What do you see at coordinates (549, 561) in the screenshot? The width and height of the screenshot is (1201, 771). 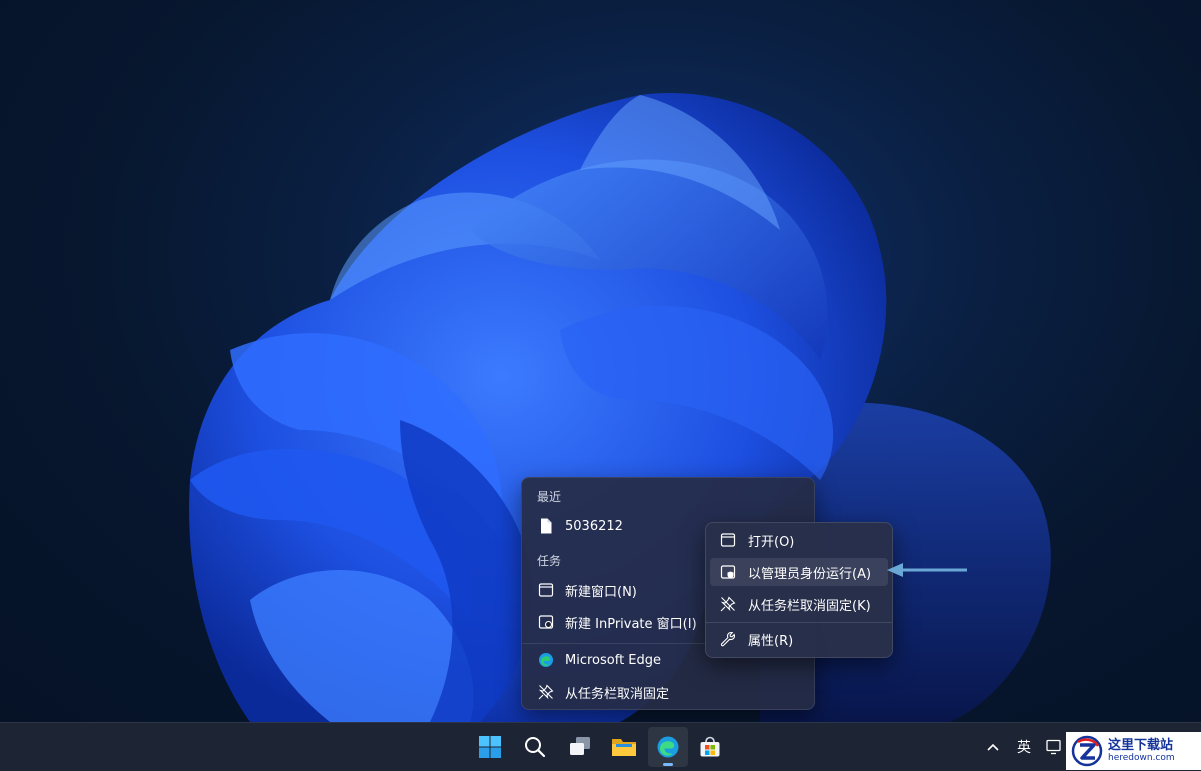 I see `tasks-section-header: 任务` at bounding box center [549, 561].